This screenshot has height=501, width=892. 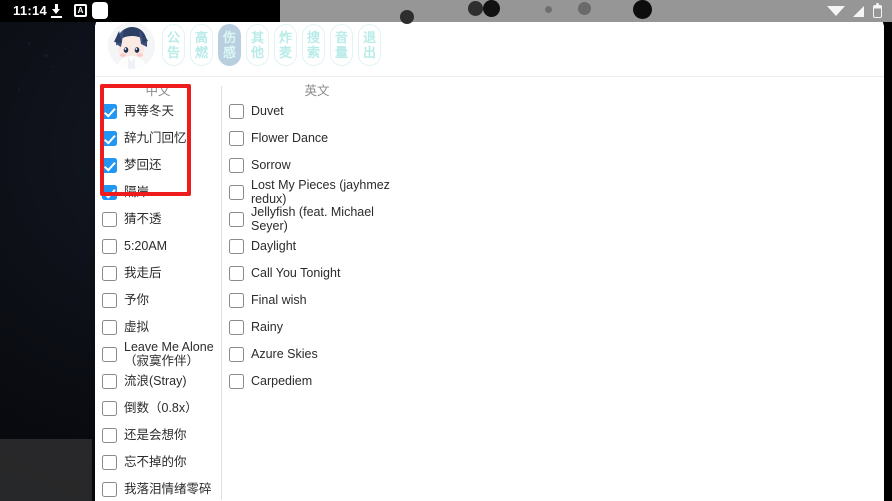 What do you see at coordinates (158, 408) in the screenshot?
I see `list-item: 倒数（0.8x）` at bounding box center [158, 408].